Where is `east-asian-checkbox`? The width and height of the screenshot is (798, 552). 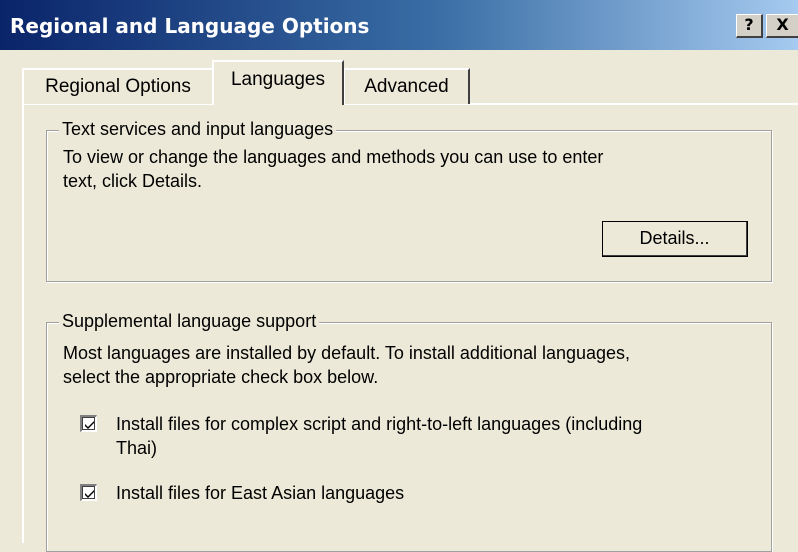
east-asian-checkbox is located at coordinates (88, 492).